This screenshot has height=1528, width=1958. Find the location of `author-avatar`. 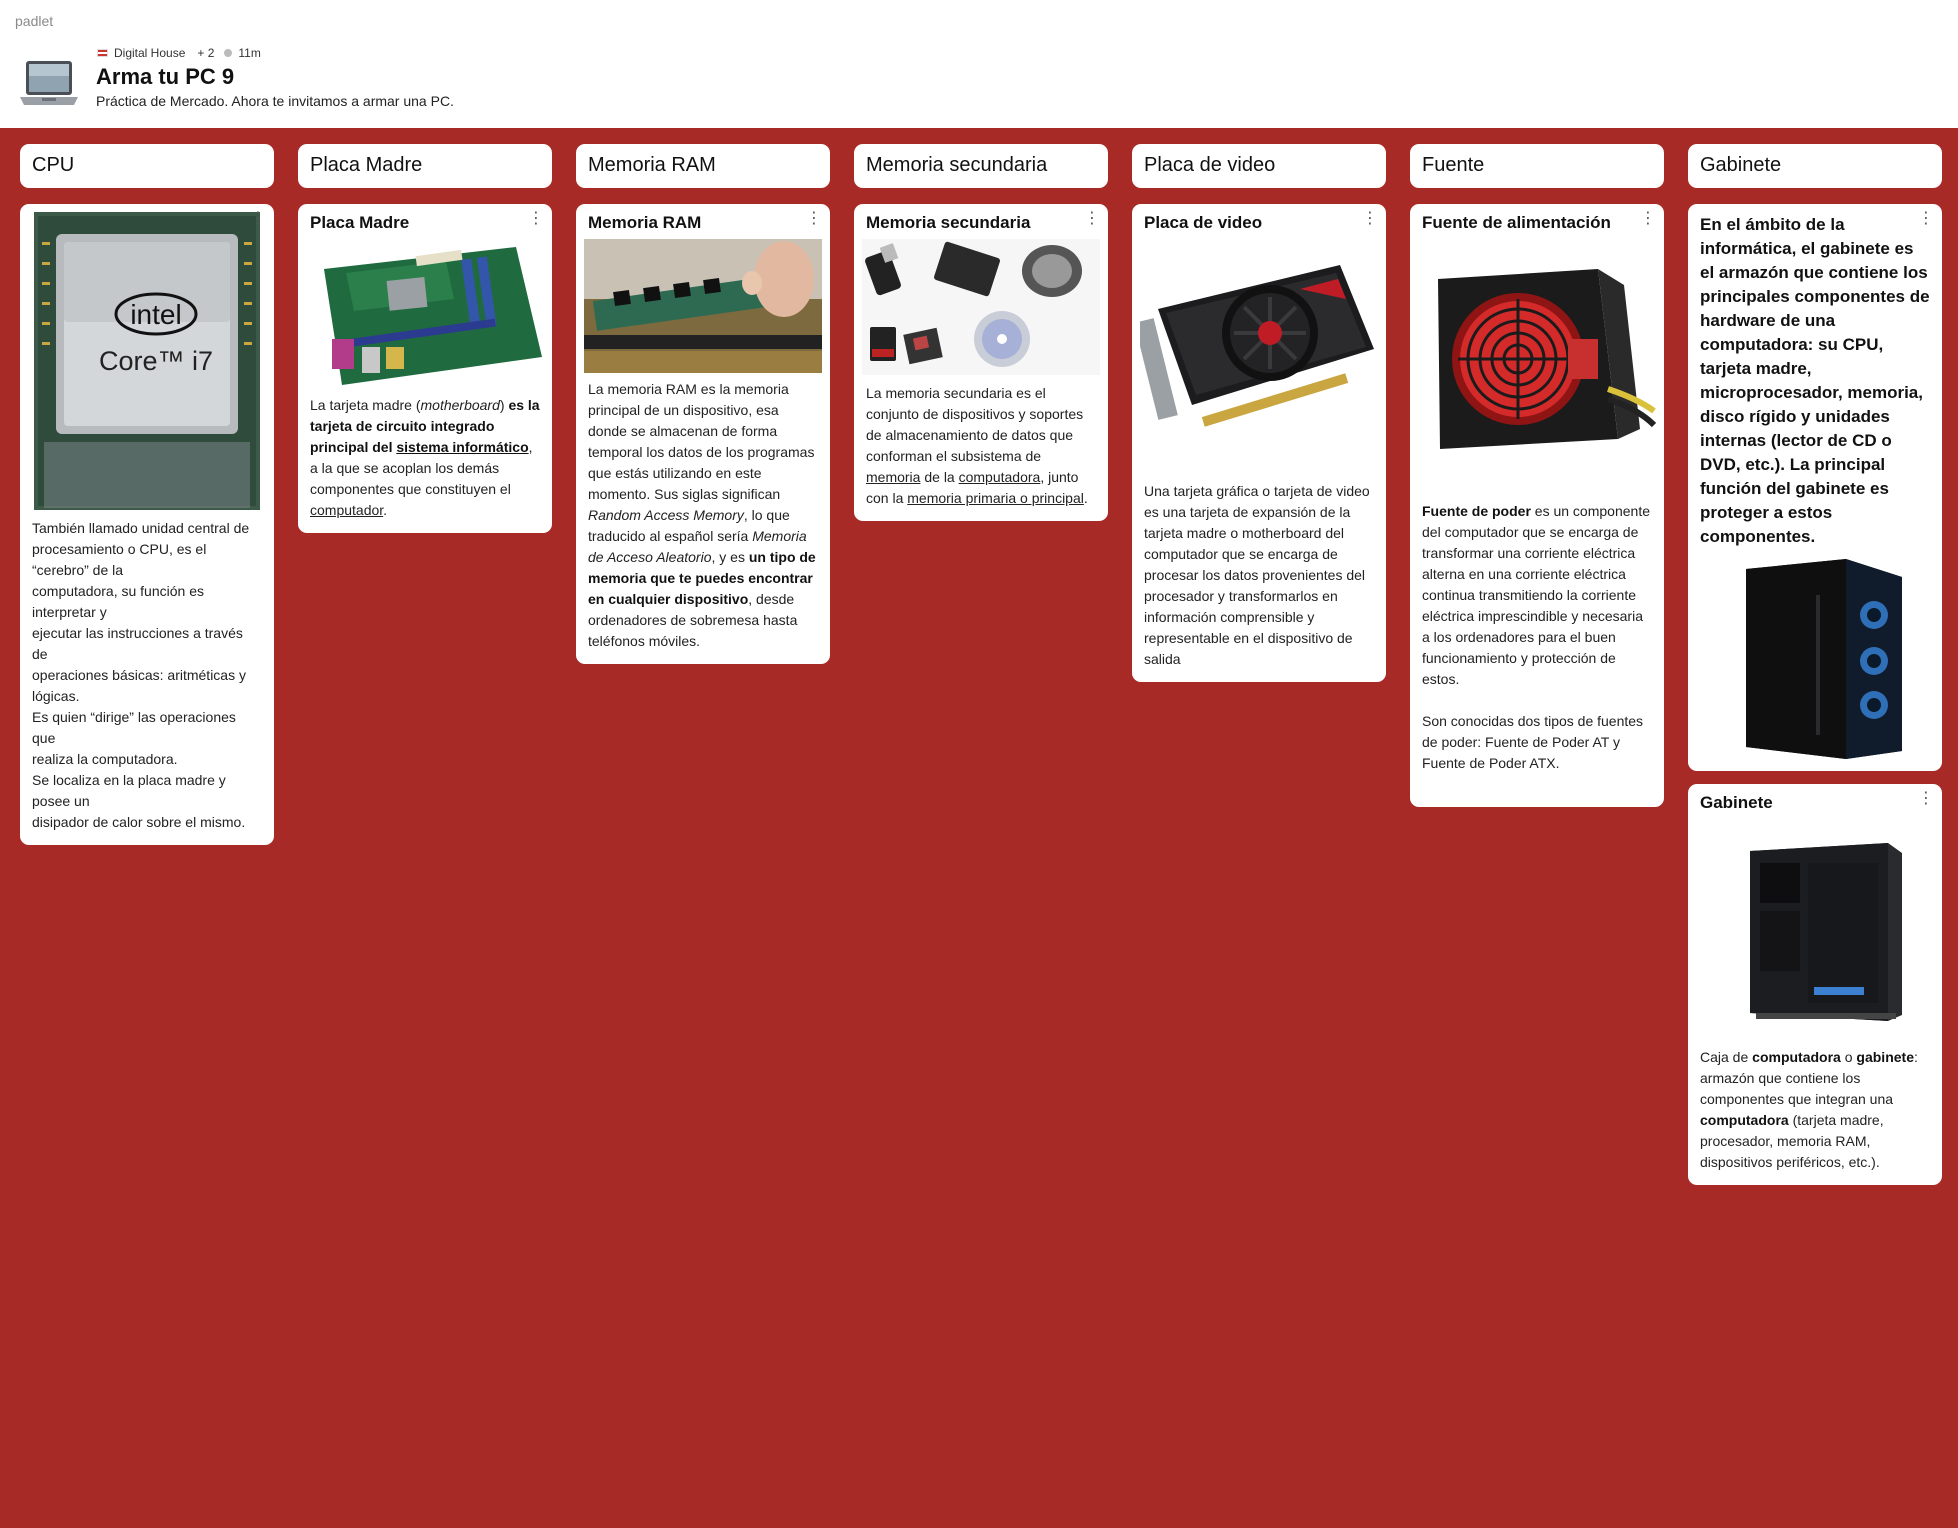

author-avatar is located at coordinates (102, 53).